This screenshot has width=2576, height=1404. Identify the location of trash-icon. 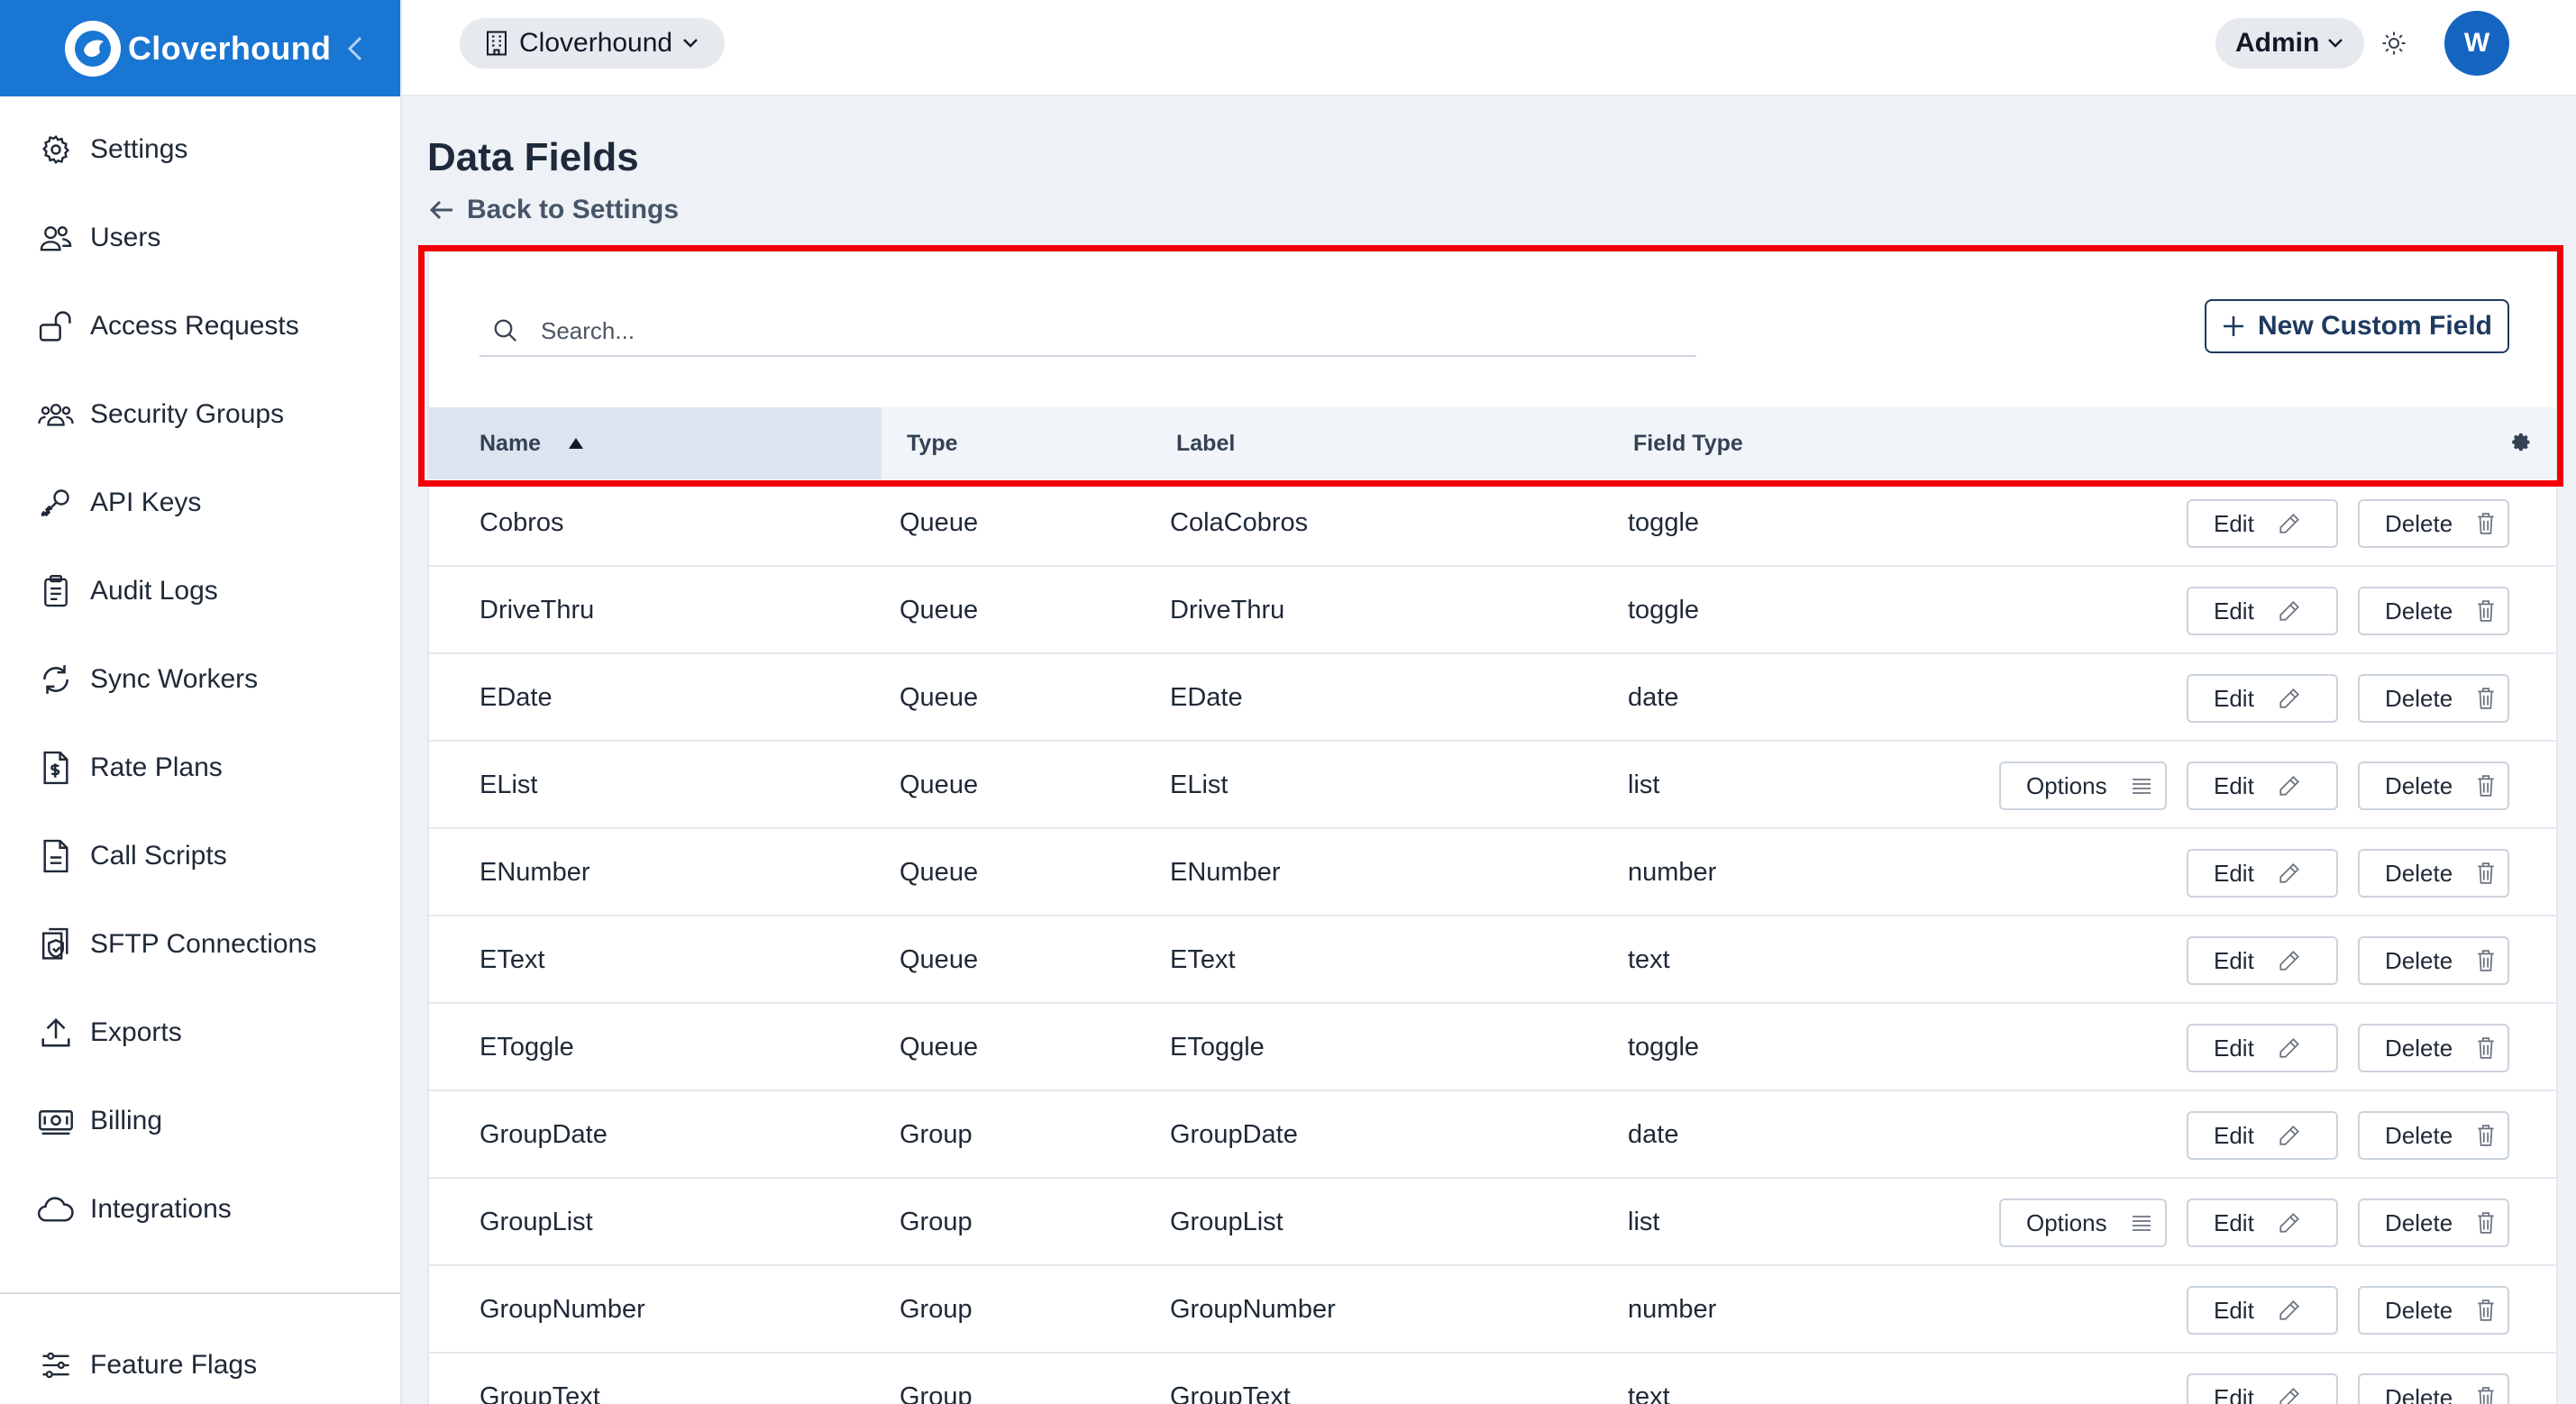
(2486, 611).